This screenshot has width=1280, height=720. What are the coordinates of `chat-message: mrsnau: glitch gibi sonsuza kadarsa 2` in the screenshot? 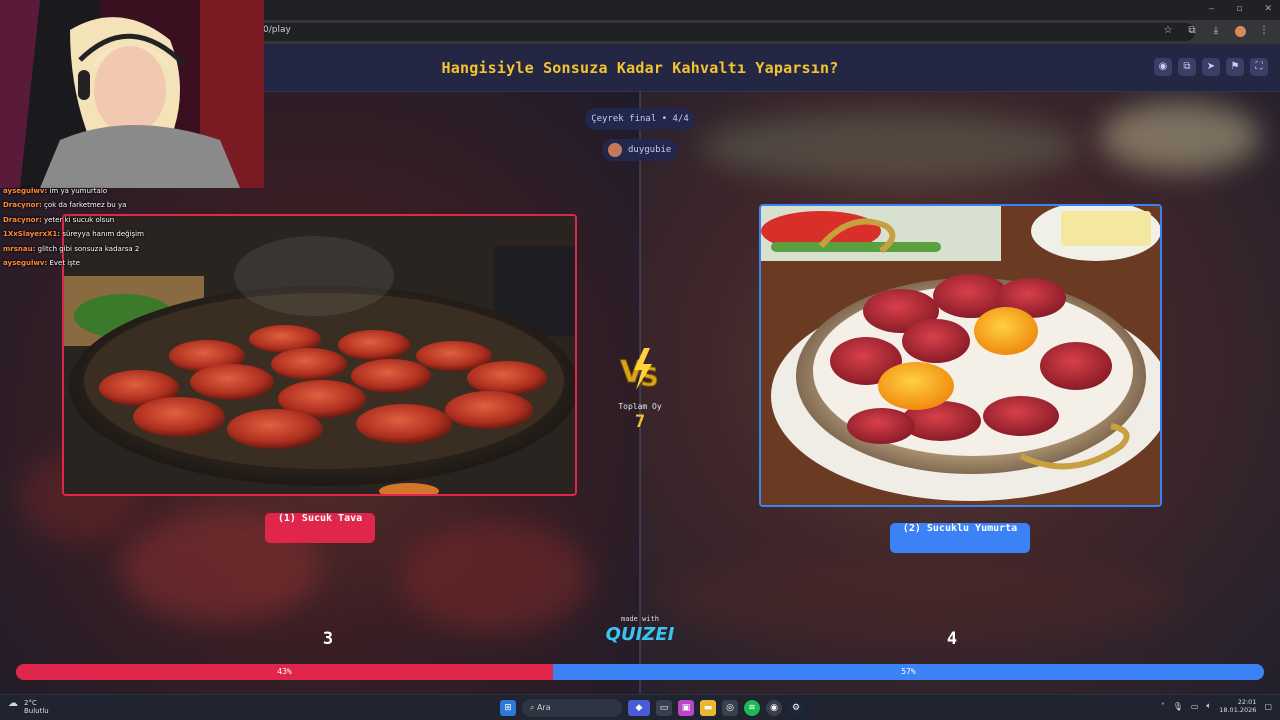 It's located at (160, 249).